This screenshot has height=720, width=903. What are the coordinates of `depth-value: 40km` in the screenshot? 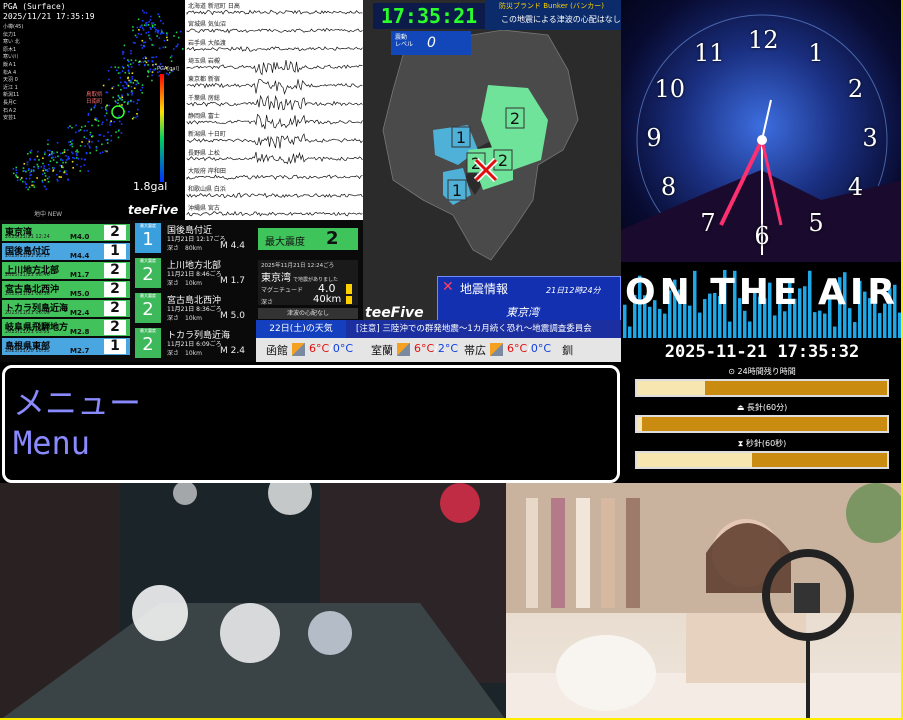 It's located at (327, 299).